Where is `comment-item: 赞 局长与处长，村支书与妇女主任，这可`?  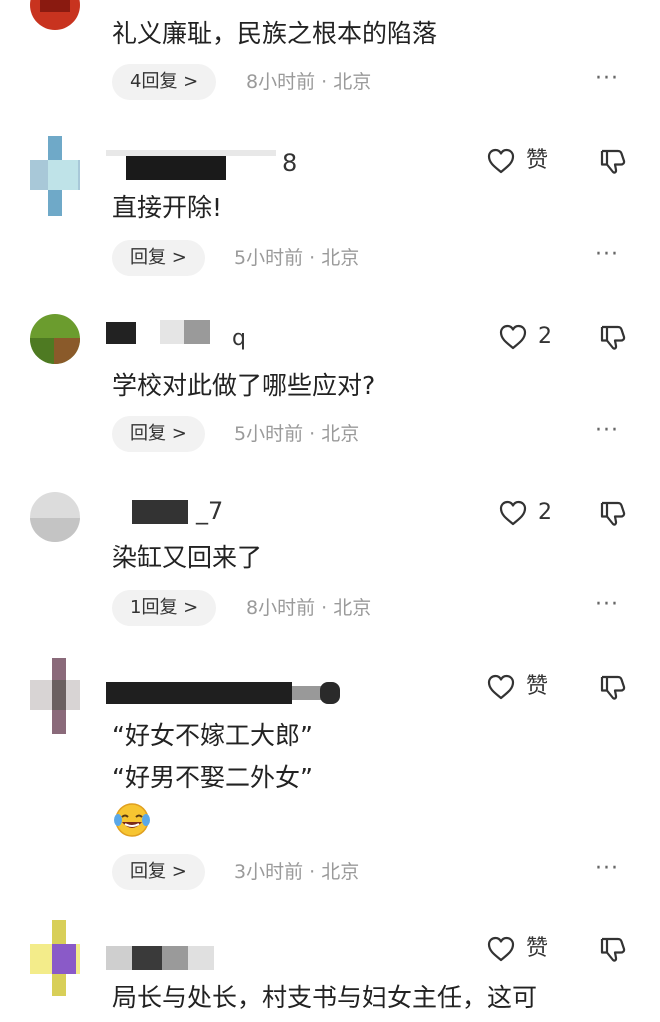
comment-item: 赞 局长与处长，村支书与妇女主任，这可 is located at coordinates (330, 970).